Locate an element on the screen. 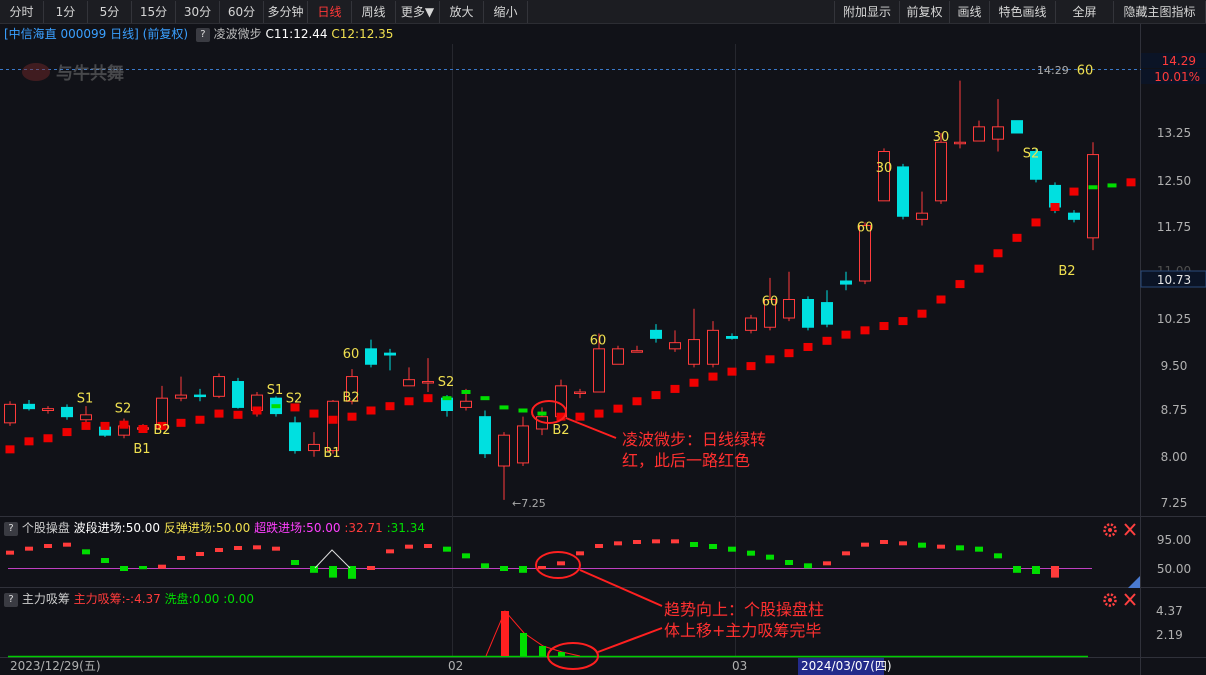 The width and height of the screenshot is (1206, 675). resize-corner-icon is located at coordinates (1134, 582).